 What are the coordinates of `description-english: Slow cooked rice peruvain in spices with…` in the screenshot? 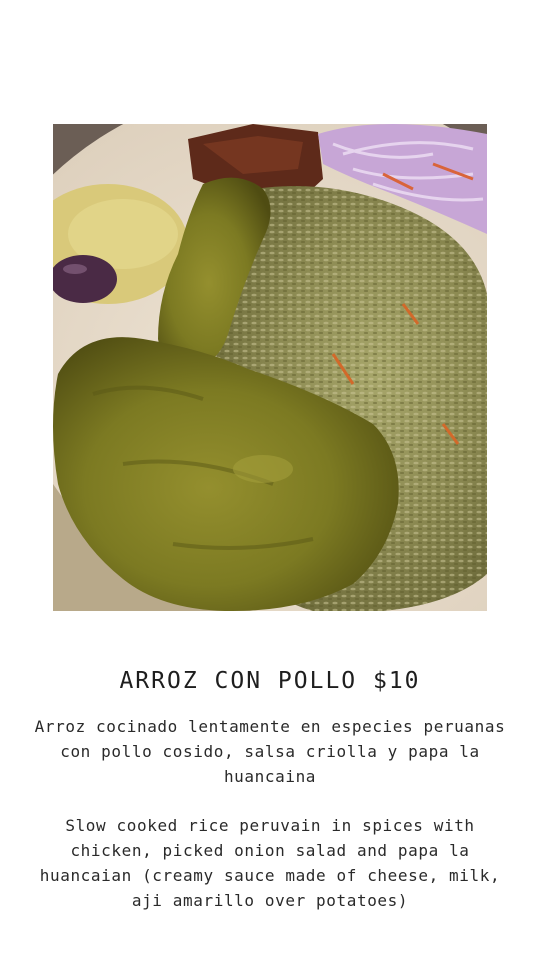 It's located at (270, 863).